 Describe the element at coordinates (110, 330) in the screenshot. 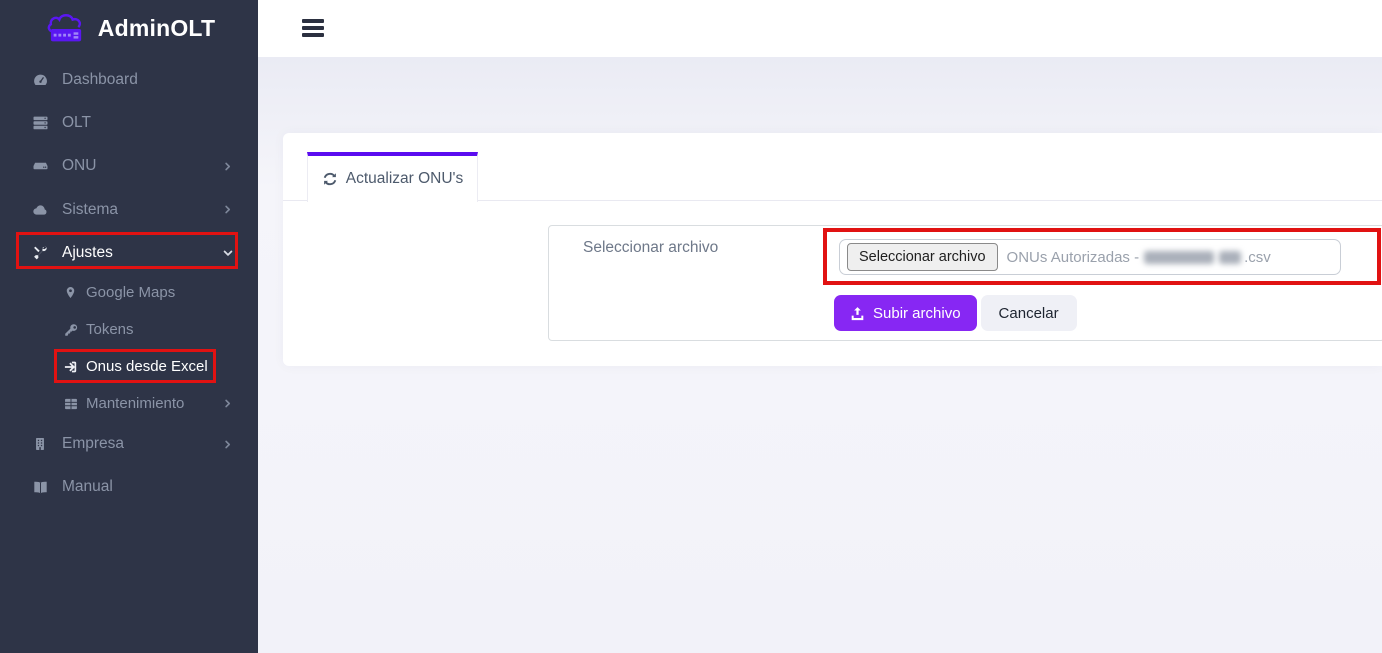

I see `sidebar-item-label: Tokens` at that location.